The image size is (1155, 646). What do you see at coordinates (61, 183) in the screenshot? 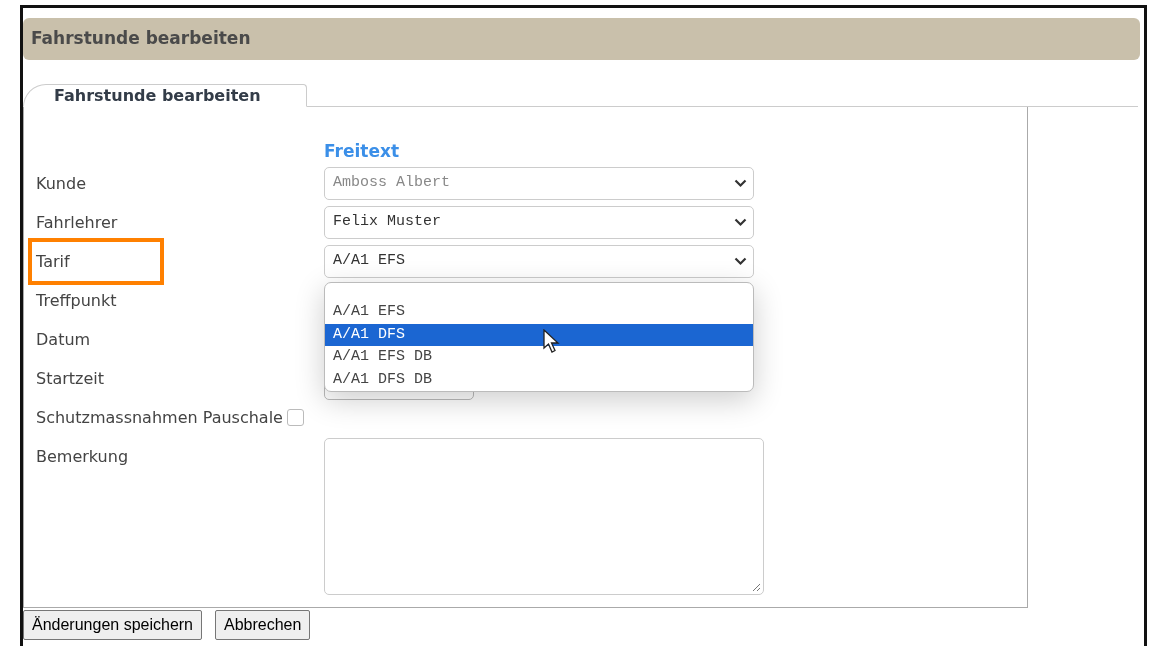
I see `field-label: Kunde` at bounding box center [61, 183].